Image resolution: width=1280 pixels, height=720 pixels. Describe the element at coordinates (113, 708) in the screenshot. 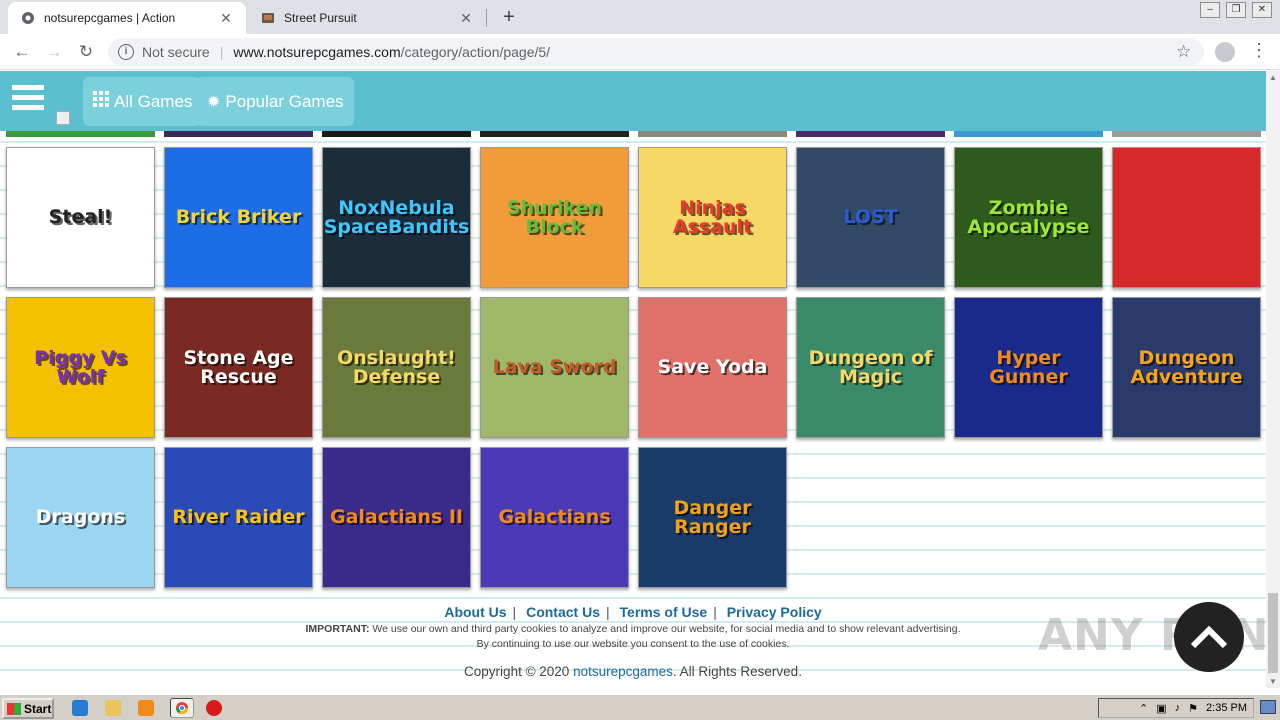

I see `folder-icon` at that location.